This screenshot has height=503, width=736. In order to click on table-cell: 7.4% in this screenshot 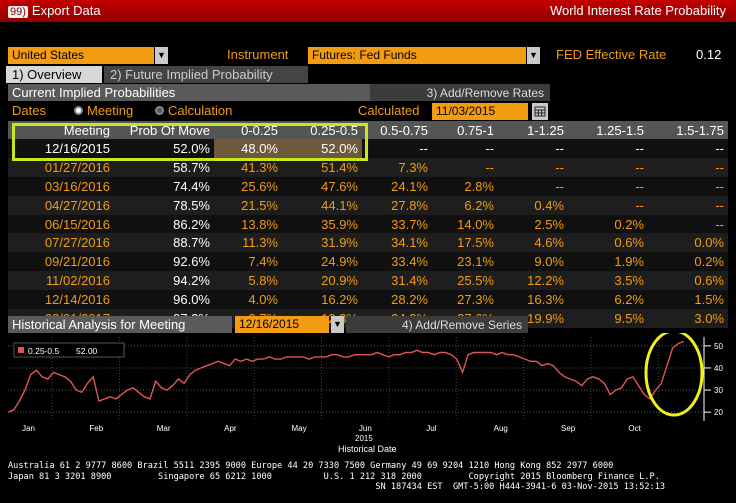, I will do `click(248, 262)`.